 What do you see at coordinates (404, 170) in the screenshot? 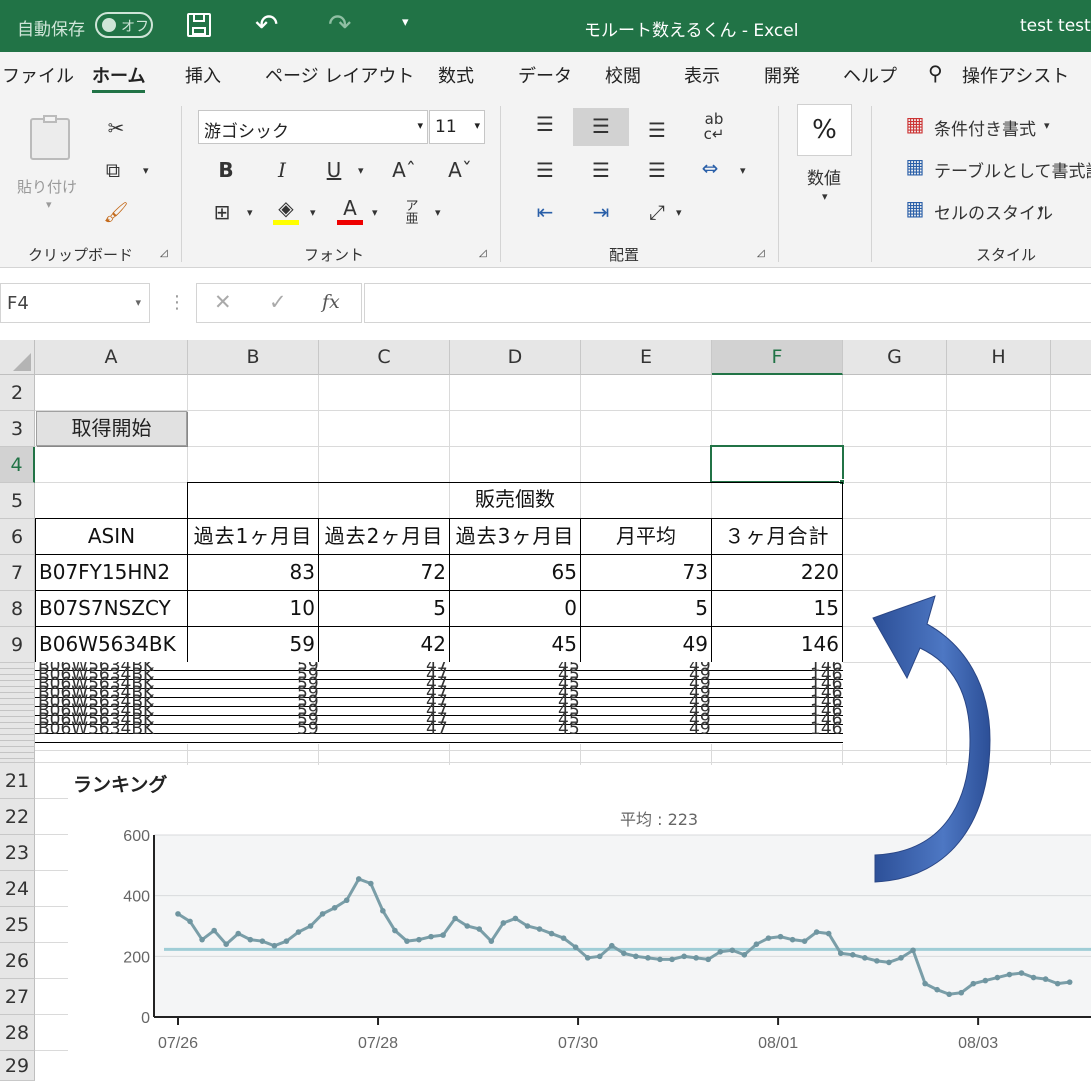
I see `increase-font-size-icon: Aˆ` at bounding box center [404, 170].